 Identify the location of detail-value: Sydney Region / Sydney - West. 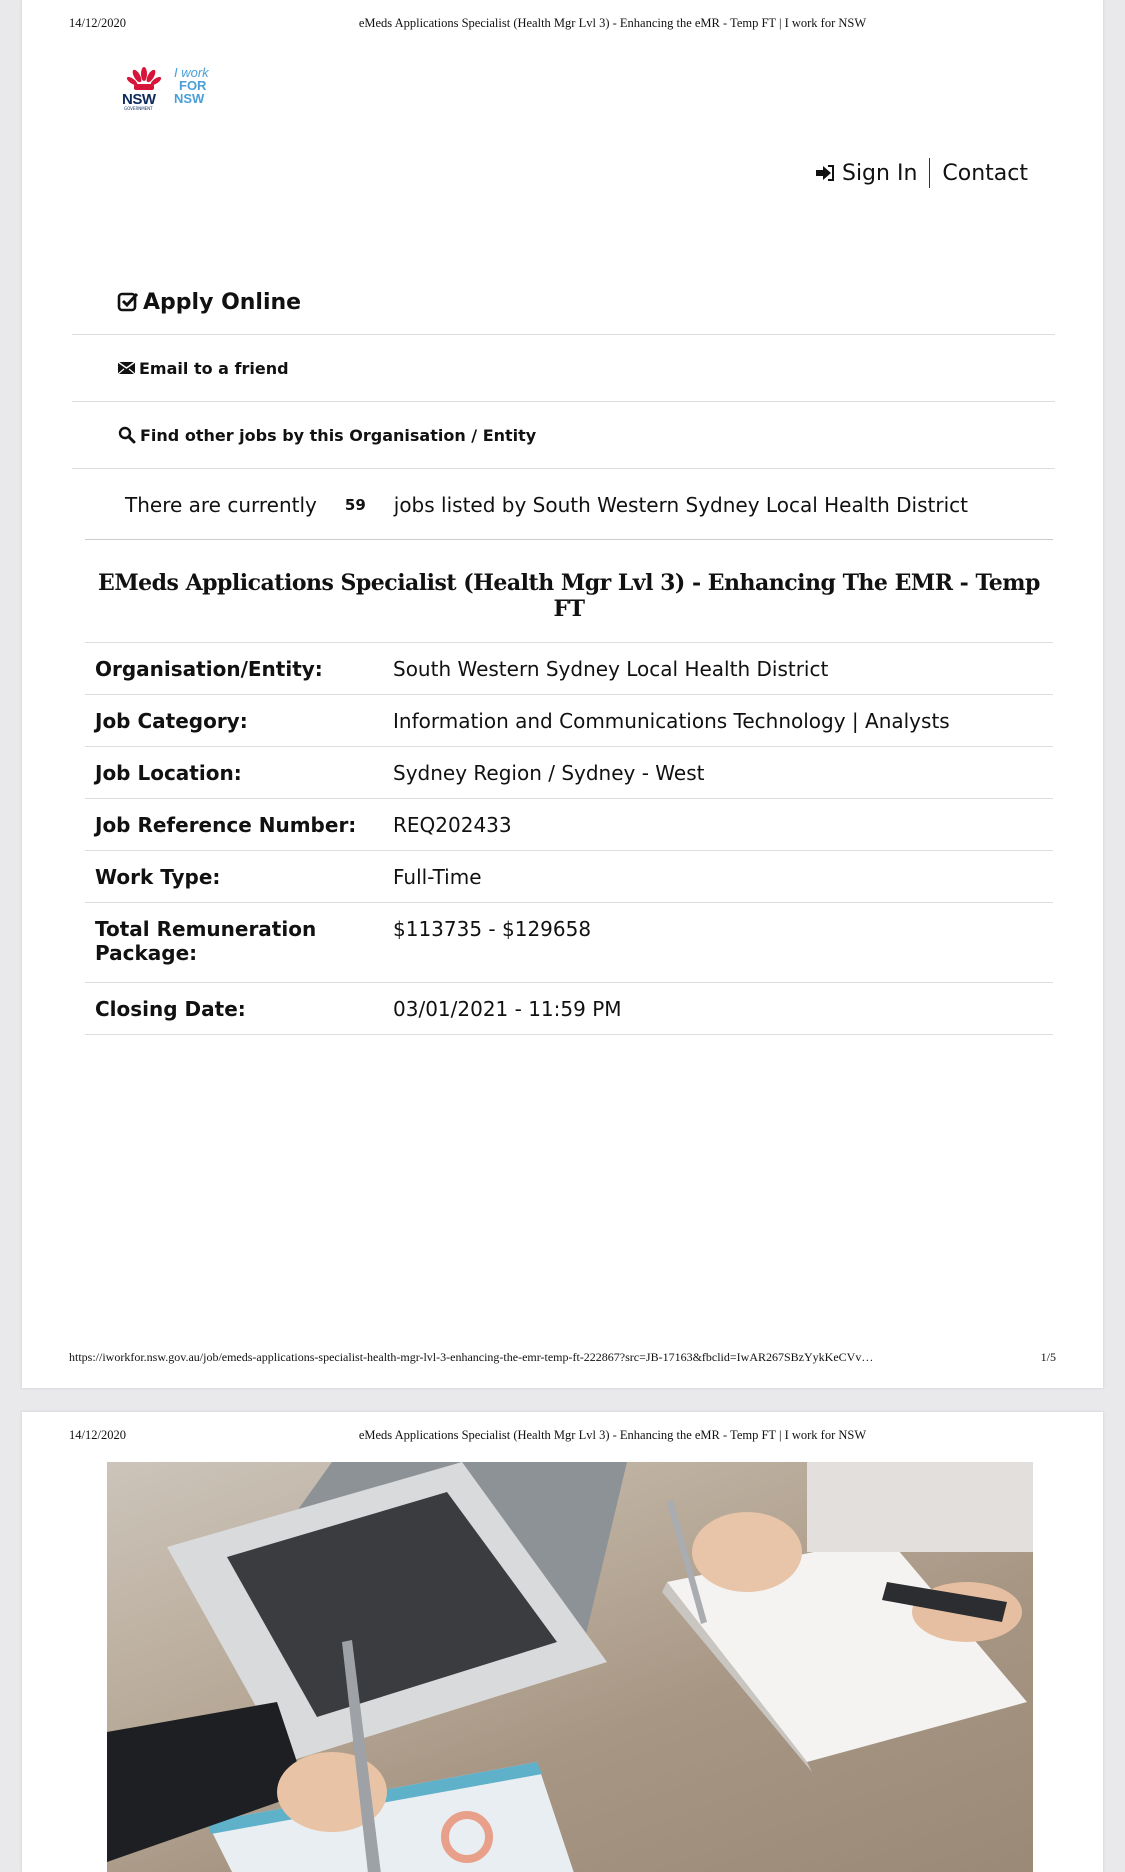
(714, 772).